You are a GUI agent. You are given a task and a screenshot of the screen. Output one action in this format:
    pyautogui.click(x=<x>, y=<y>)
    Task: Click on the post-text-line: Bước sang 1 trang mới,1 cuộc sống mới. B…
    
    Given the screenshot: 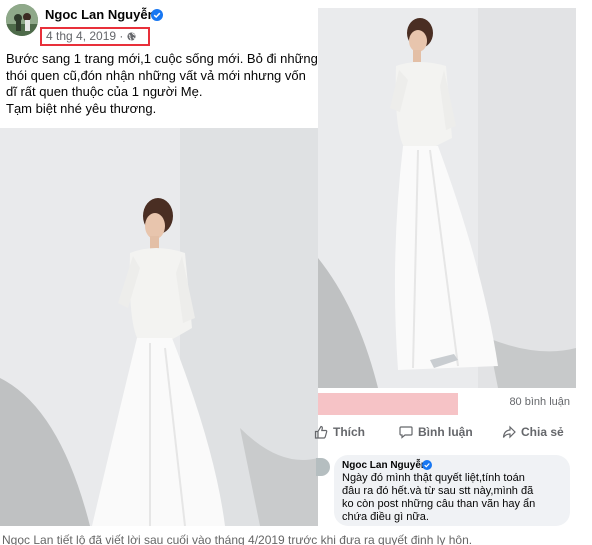 What is the action you would take?
    pyautogui.click(x=162, y=58)
    